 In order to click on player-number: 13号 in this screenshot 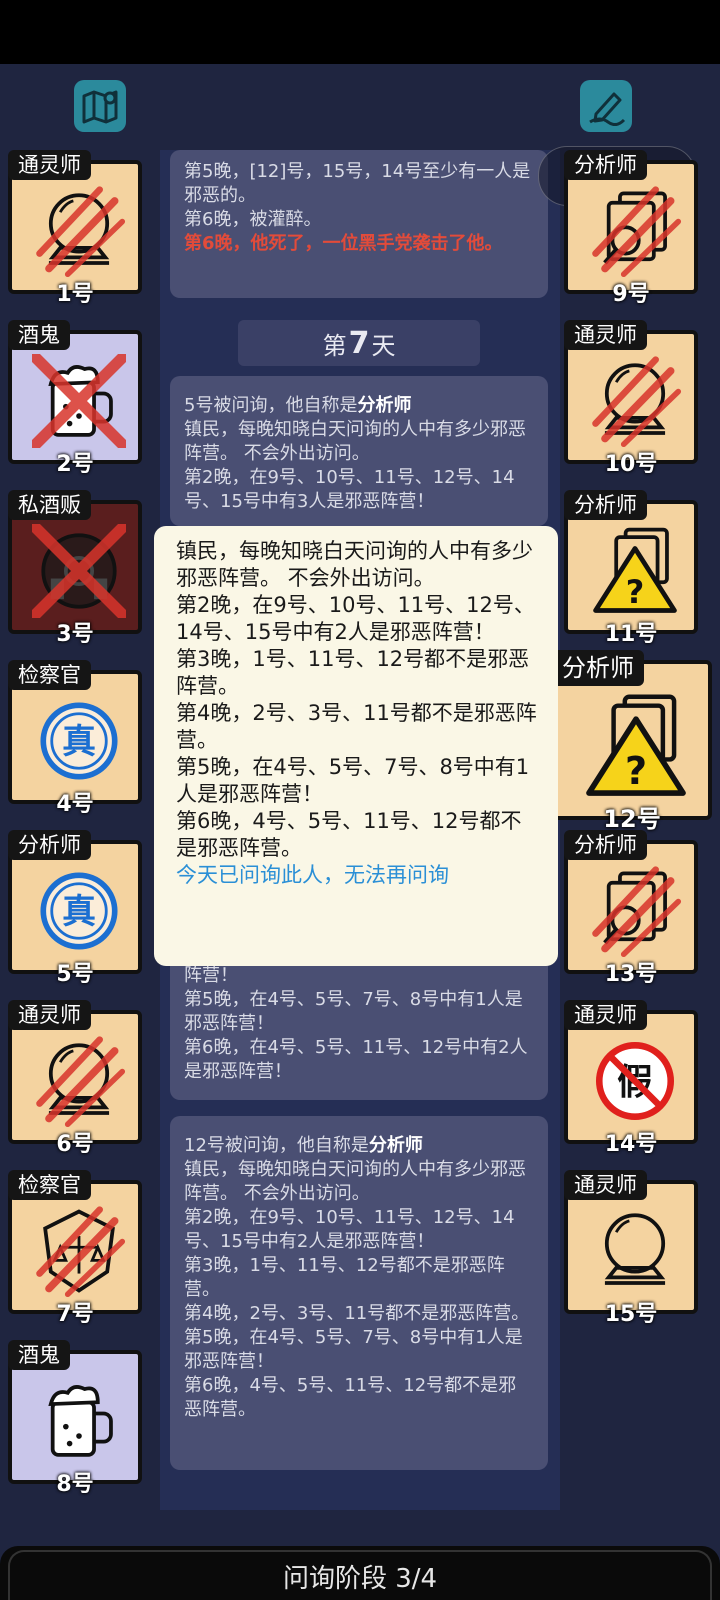, I will do `click(631, 974)`.